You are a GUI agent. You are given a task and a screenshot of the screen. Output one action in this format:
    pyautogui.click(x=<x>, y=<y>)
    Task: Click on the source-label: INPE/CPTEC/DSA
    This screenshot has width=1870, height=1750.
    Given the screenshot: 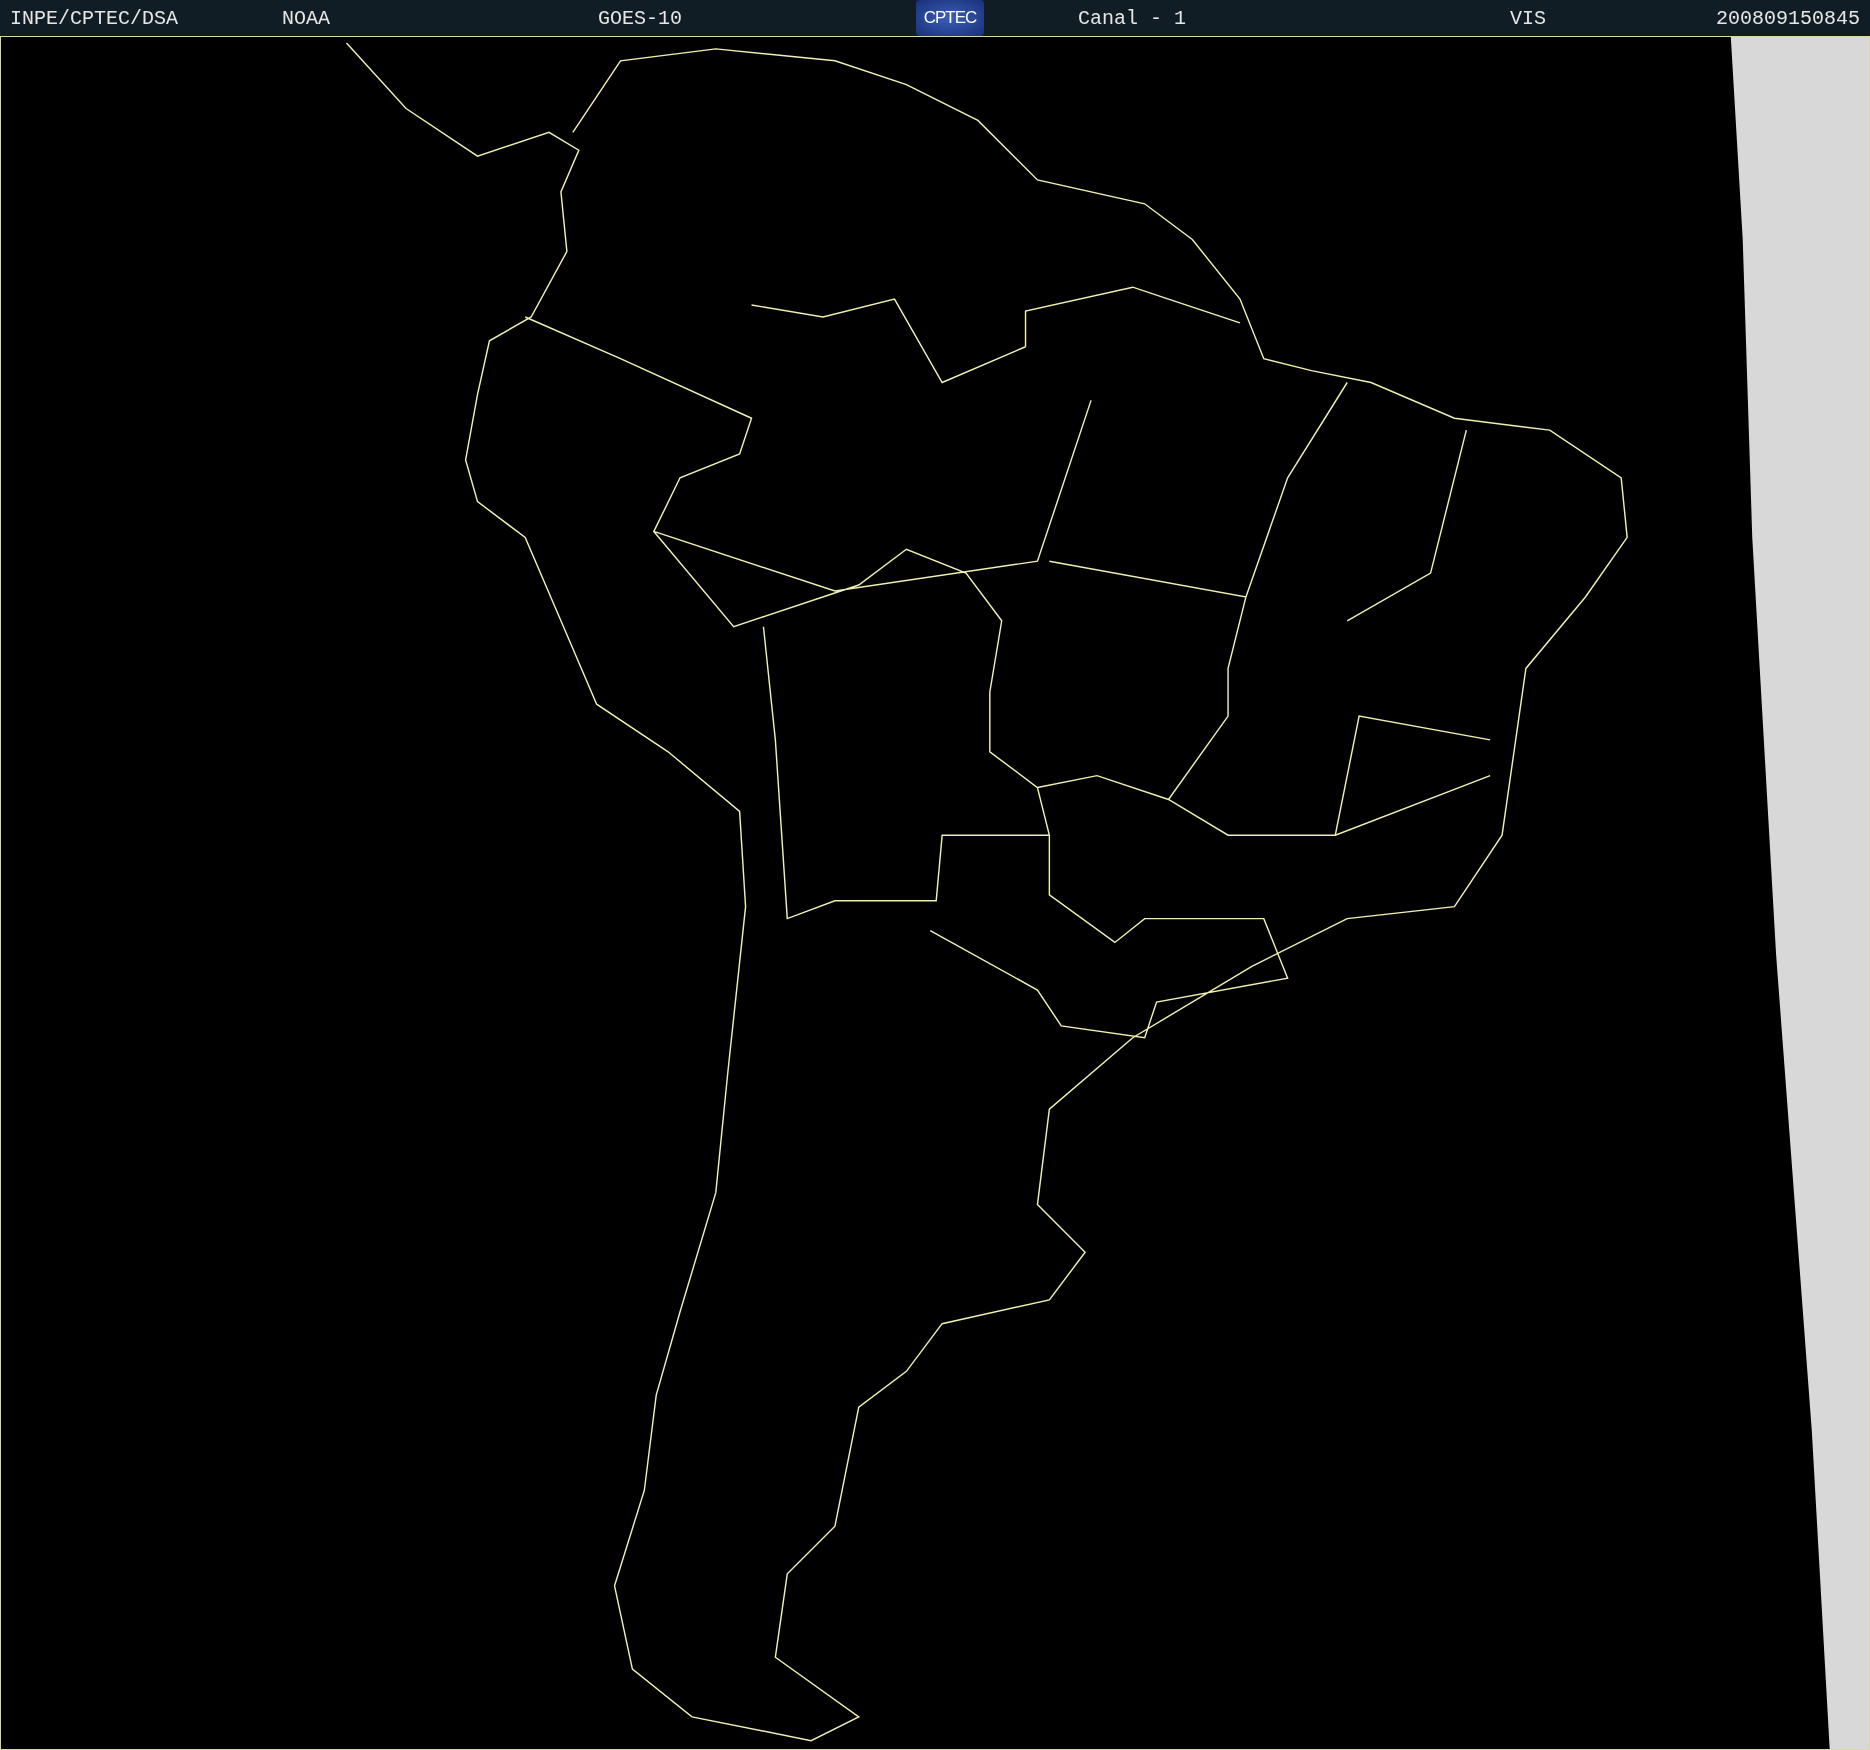 What is the action you would take?
    pyautogui.click(x=94, y=18)
    